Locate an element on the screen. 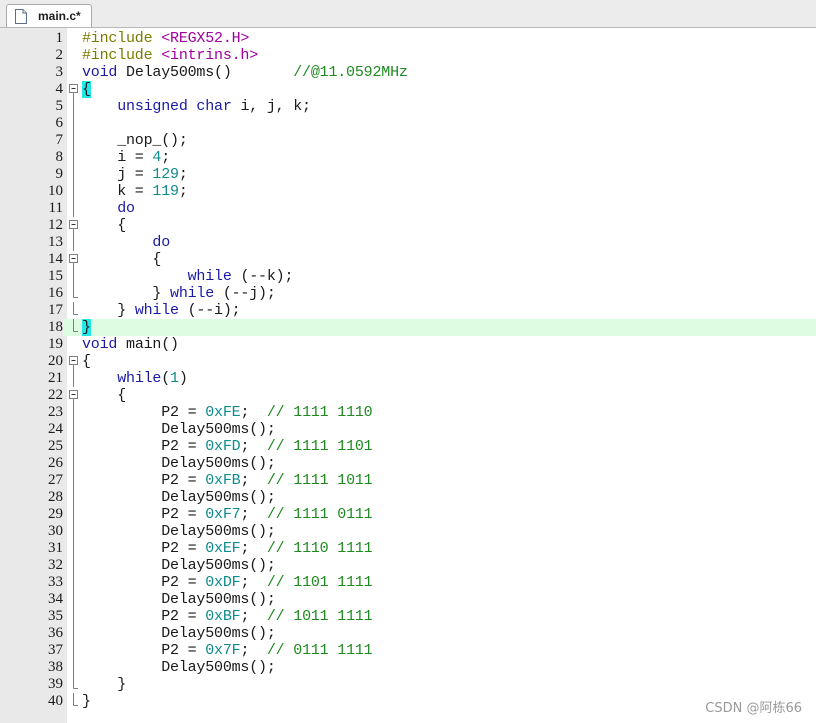 Image resolution: width=816 pixels, height=723 pixels. code-token: // 1111 1110 is located at coordinates (319, 412).